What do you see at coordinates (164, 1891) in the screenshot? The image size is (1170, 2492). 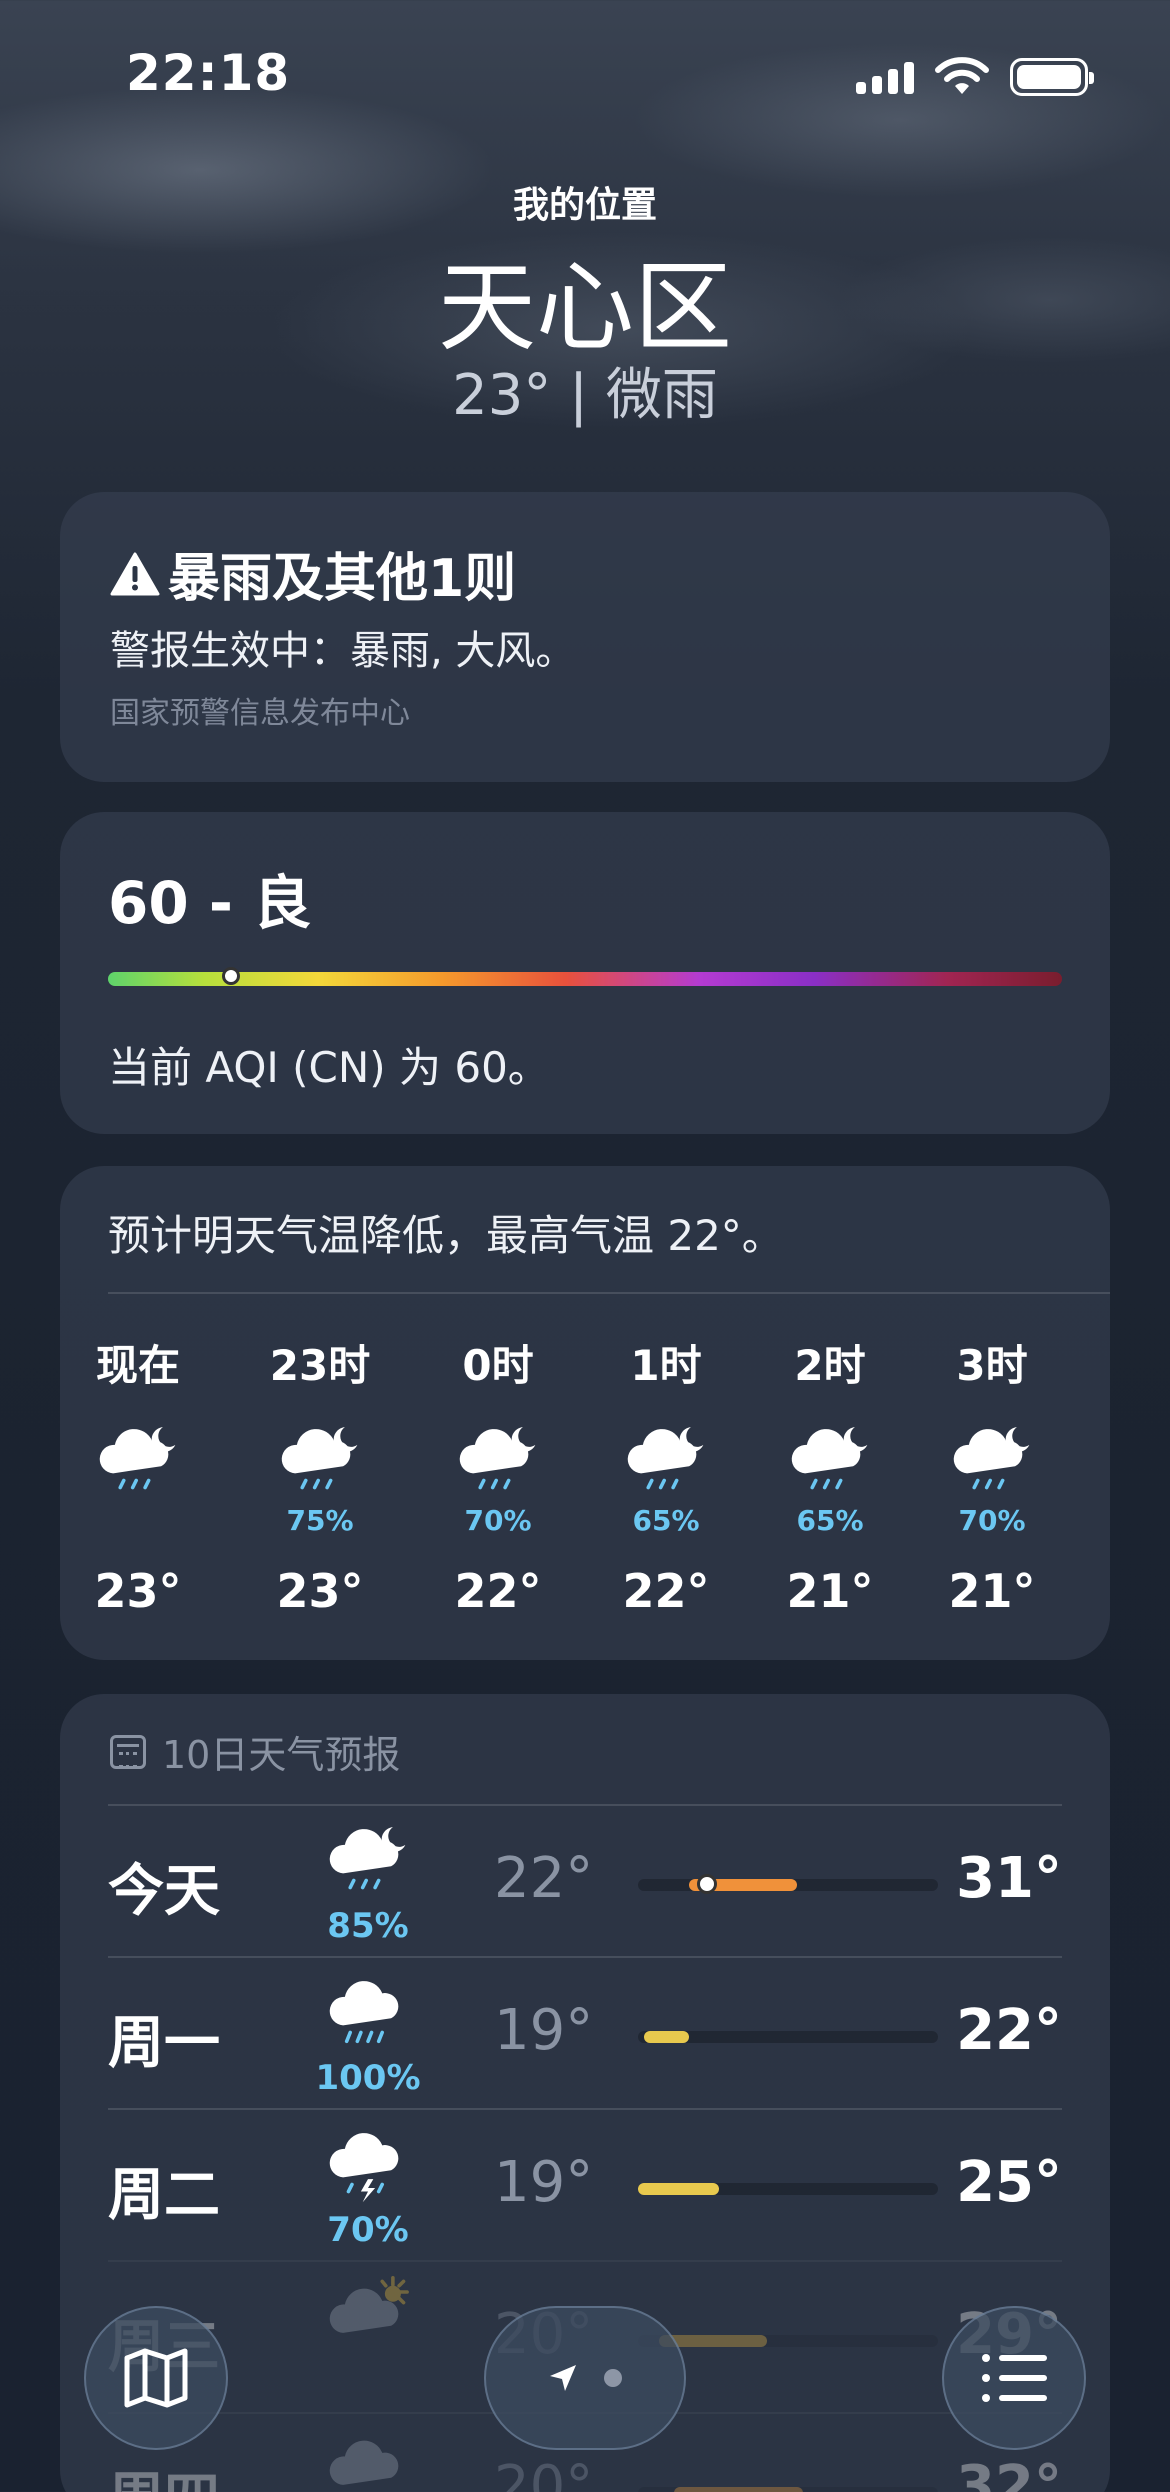 I see `forecast-day: 今天` at bounding box center [164, 1891].